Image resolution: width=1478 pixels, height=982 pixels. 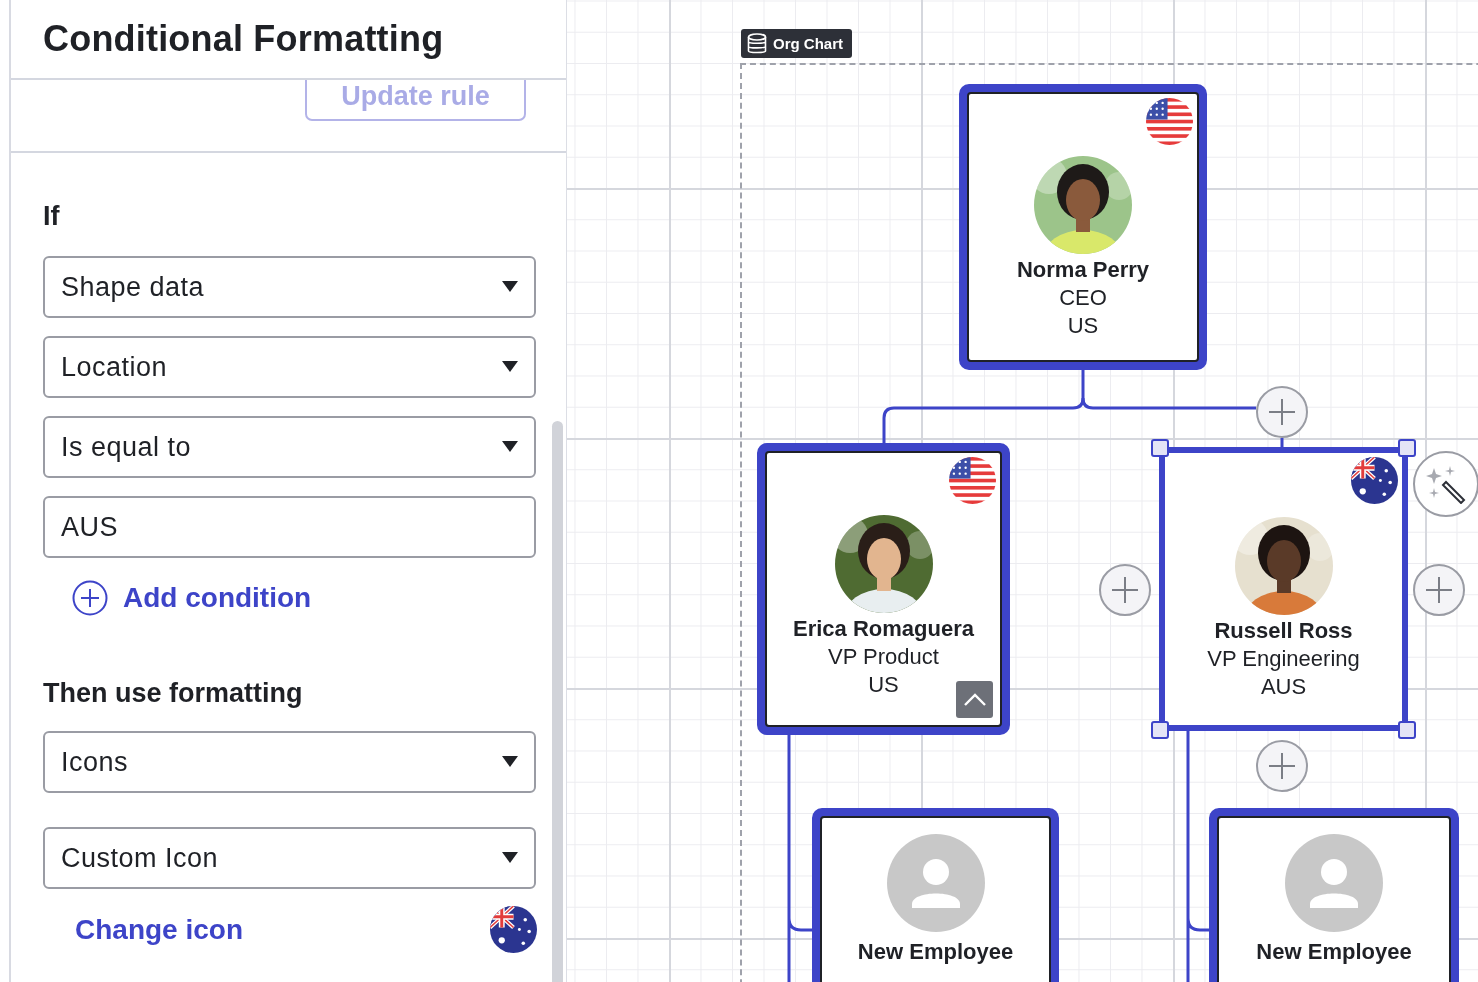 What do you see at coordinates (243, 39) in the screenshot?
I see `panel-title: Conditional Formatting` at bounding box center [243, 39].